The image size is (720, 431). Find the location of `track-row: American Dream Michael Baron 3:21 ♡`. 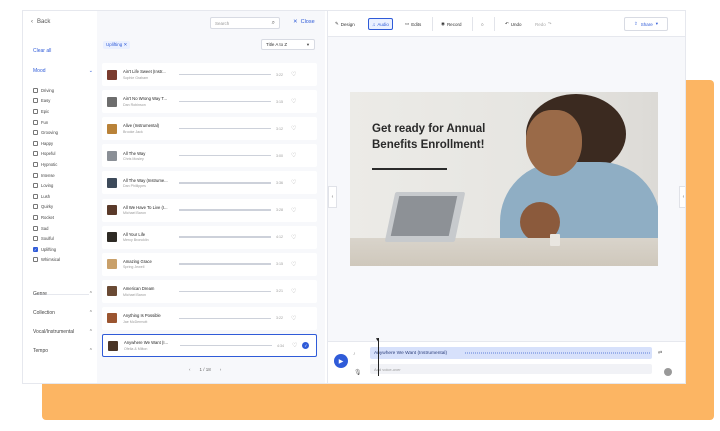

track-row: American Dream Michael Baron 3:21 ♡ is located at coordinates (209, 291).